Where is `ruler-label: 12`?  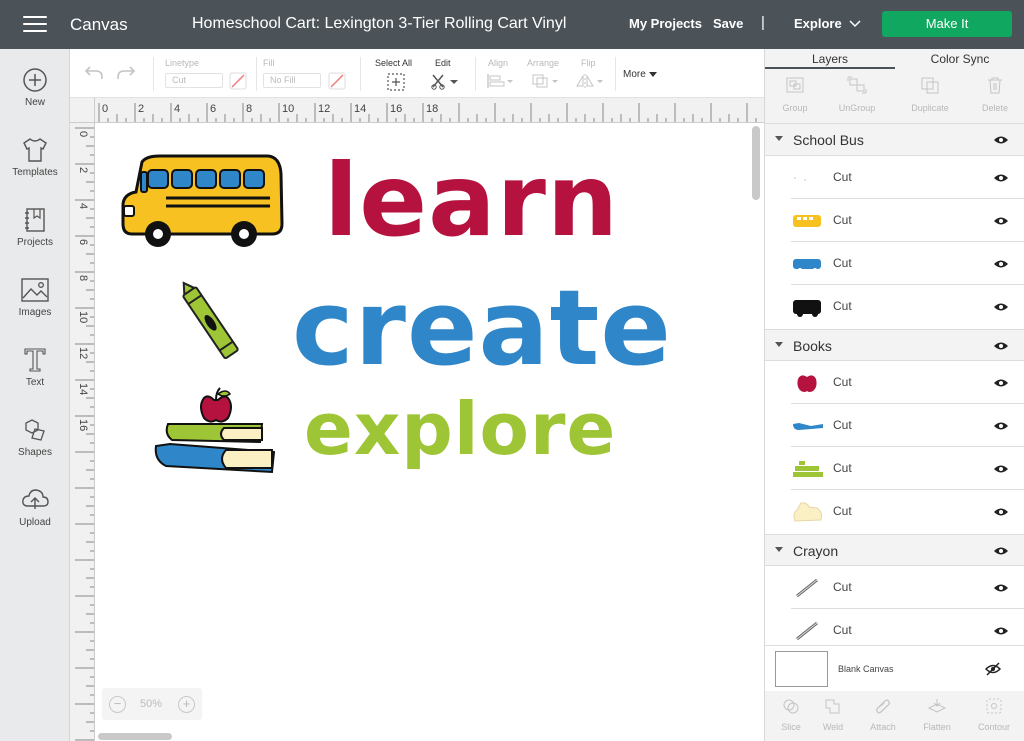
ruler-label: 12 is located at coordinates (83, 353).